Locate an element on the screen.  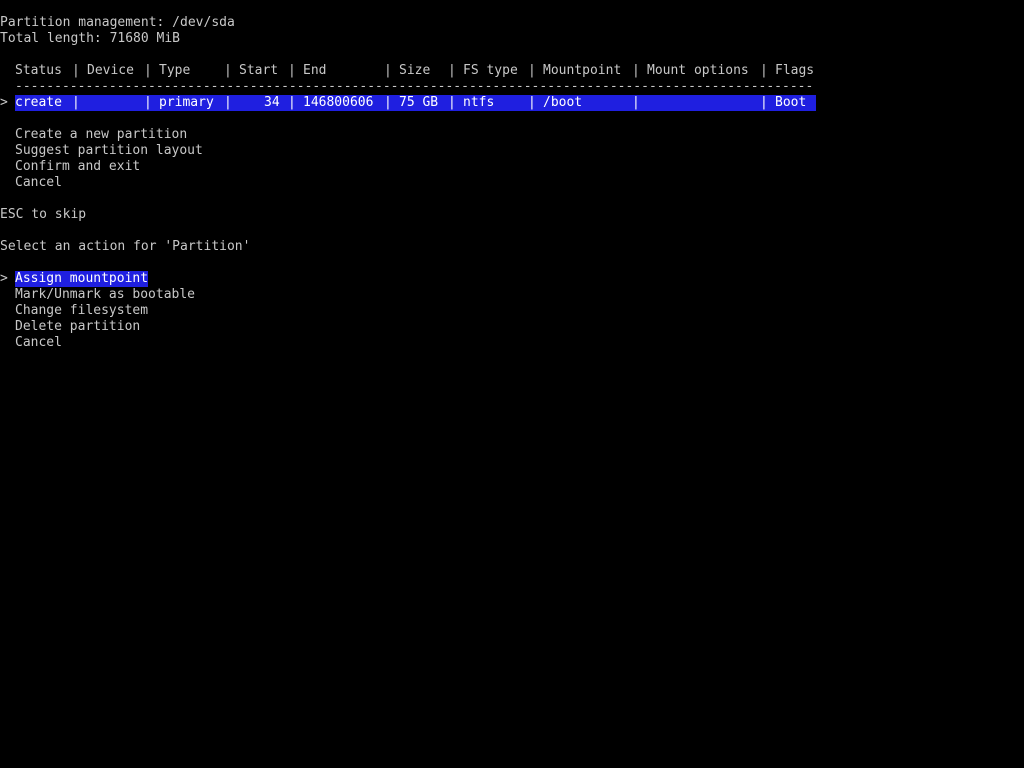
column-header-size: Size is located at coordinates (415, 70).